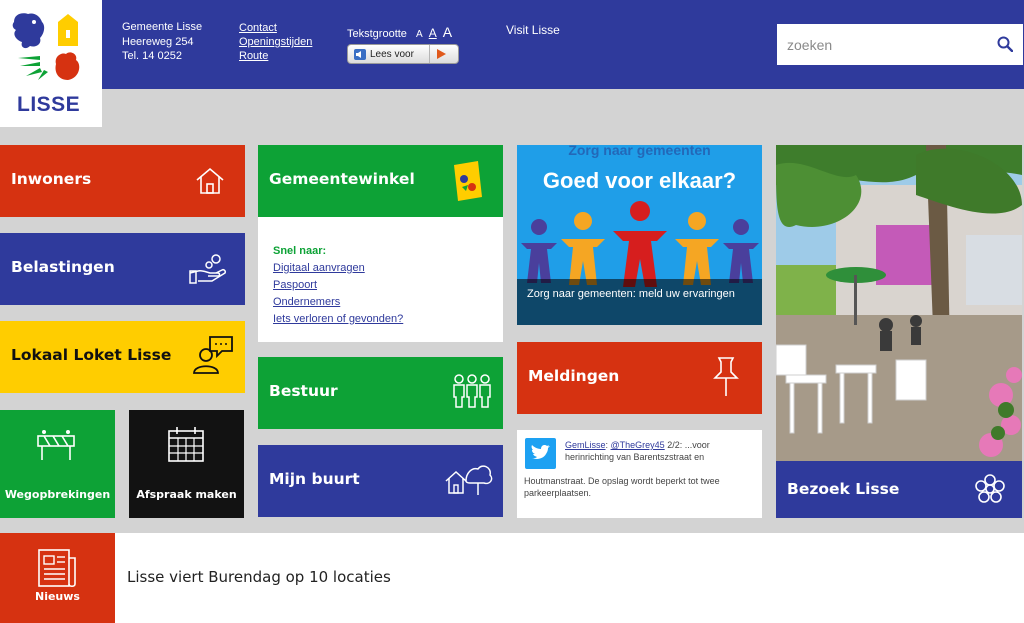 Image resolution: width=1024 pixels, height=623 pixels. What do you see at coordinates (46, 46) in the screenshot?
I see `municipality-crest-icon` at bounding box center [46, 46].